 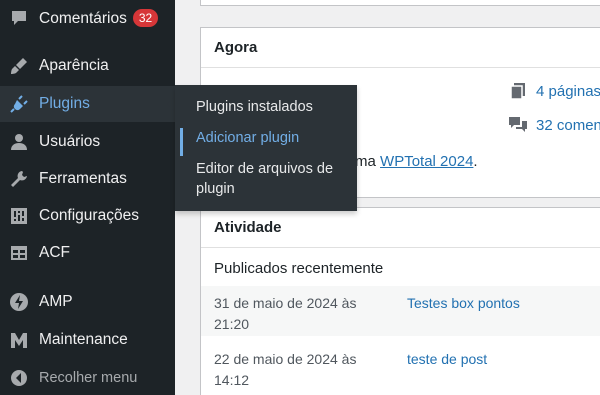 I want to click on post-date: 31 de maio de 2024 às 21:20, so click(x=285, y=313).